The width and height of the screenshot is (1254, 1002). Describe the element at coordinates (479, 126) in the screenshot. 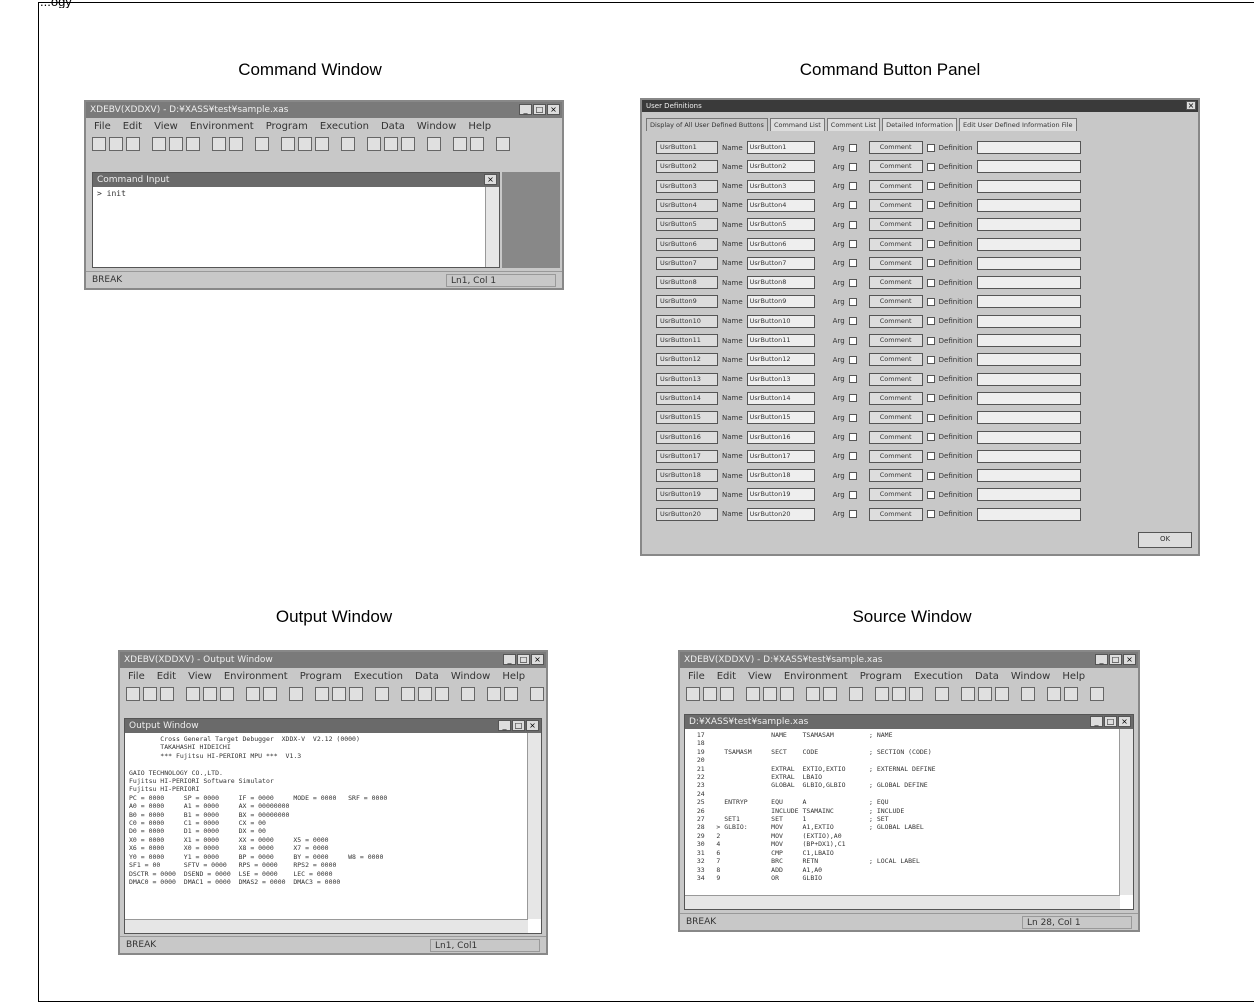

I see `menu-help: Help` at that location.